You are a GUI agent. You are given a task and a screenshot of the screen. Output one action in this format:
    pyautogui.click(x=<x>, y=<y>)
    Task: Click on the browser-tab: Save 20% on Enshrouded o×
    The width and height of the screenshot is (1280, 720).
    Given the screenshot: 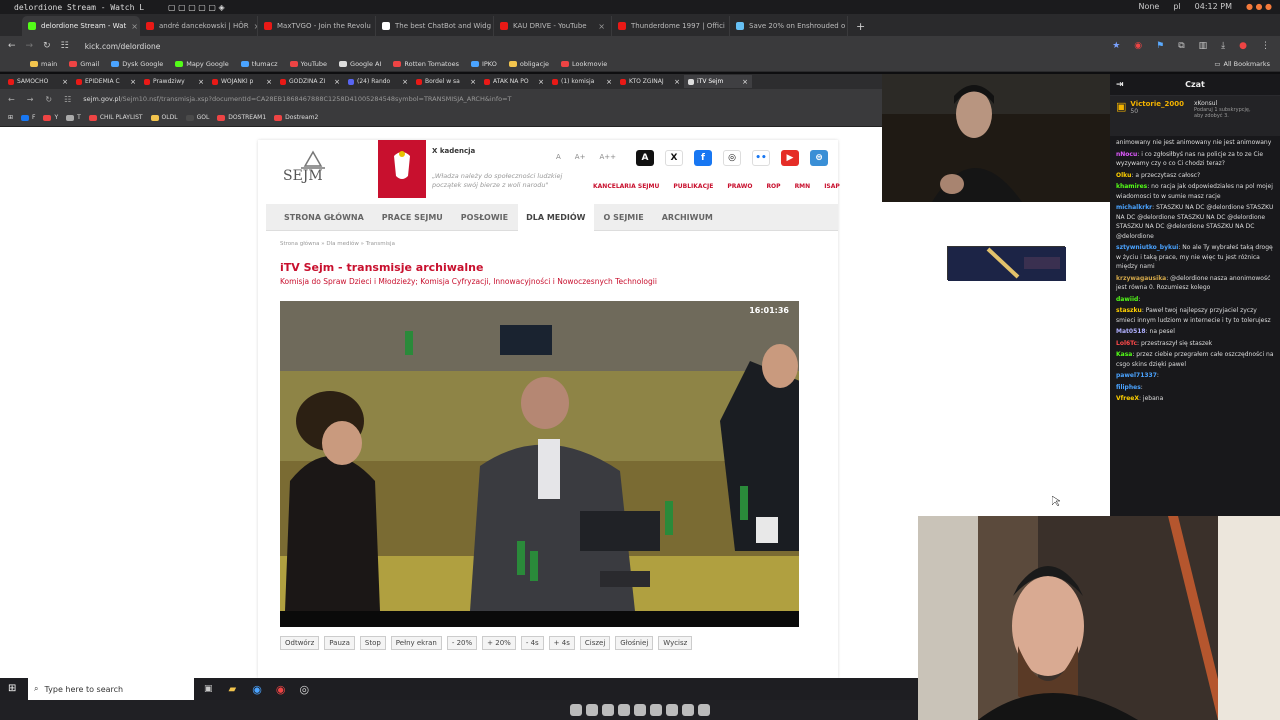 What is the action you would take?
    pyautogui.click(x=789, y=26)
    